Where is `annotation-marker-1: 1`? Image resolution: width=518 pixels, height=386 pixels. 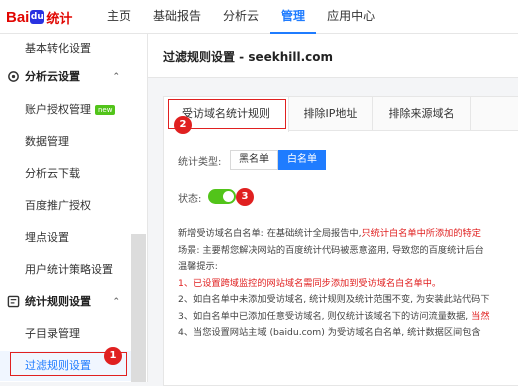 annotation-marker-1: 1 is located at coordinates (113, 356).